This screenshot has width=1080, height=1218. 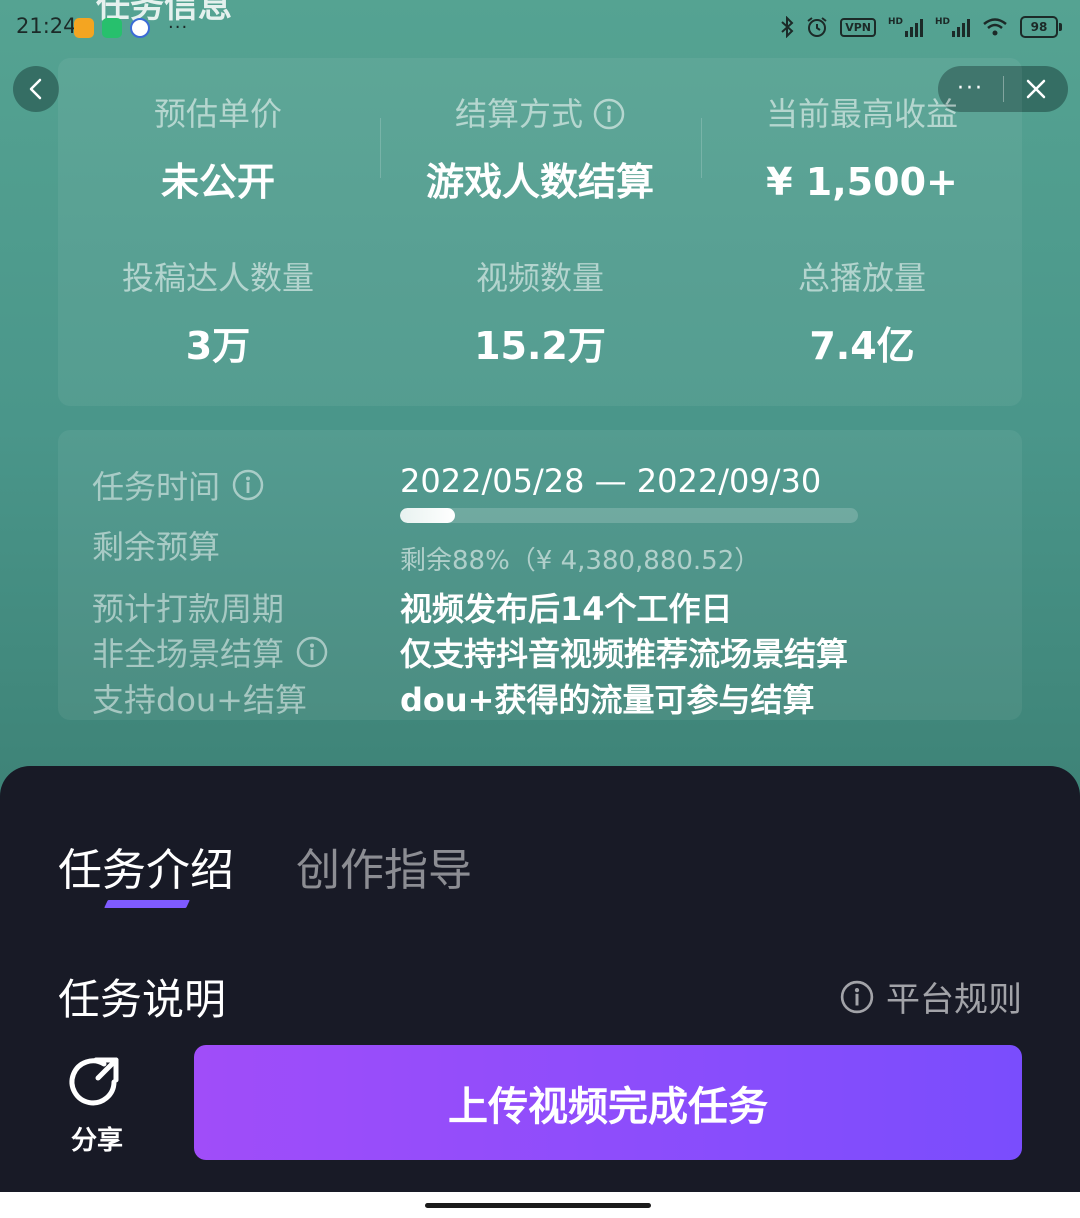 I want to click on stat-label: 投稿达人数量, so click(x=217, y=278).